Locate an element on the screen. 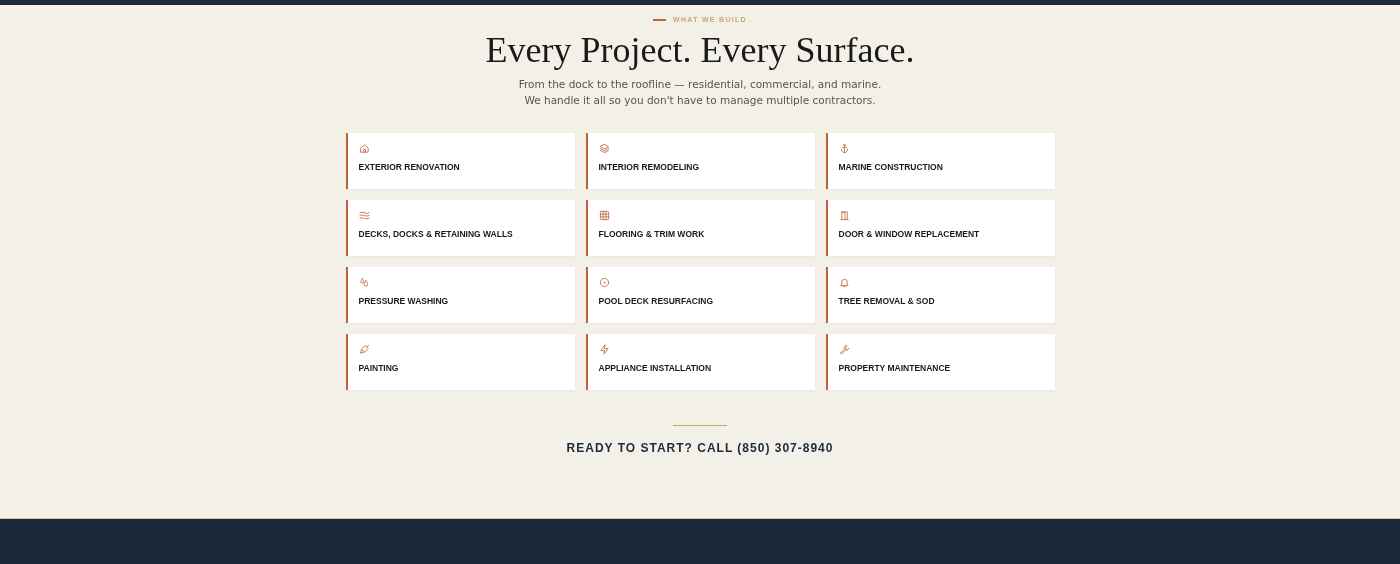  grid-icon is located at coordinates (604, 215).